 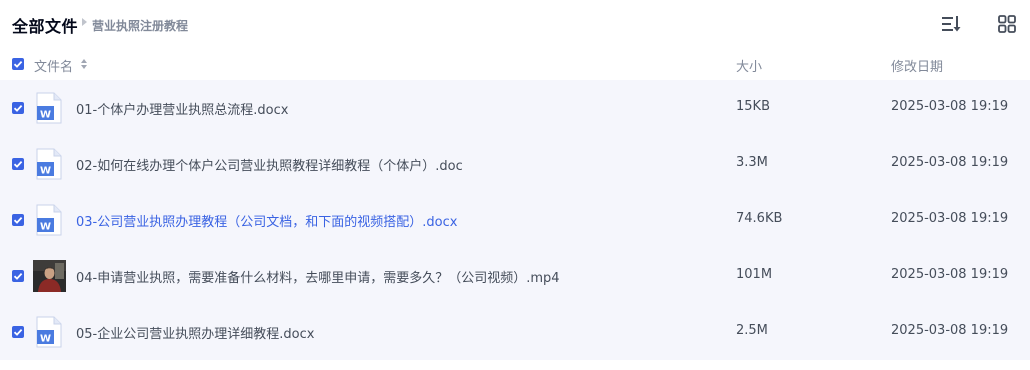 I want to click on breadcrumb-separator-icon, so click(x=84, y=22).